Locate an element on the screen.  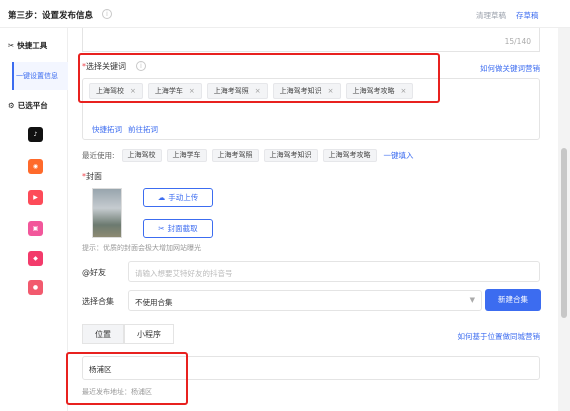
sidebar: ✂ 快捷工具 一键设置信息 ⚙ 已选平台 ♪ ◉ ▶ ▣ ◆ ● is located at coordinates (34, 219).